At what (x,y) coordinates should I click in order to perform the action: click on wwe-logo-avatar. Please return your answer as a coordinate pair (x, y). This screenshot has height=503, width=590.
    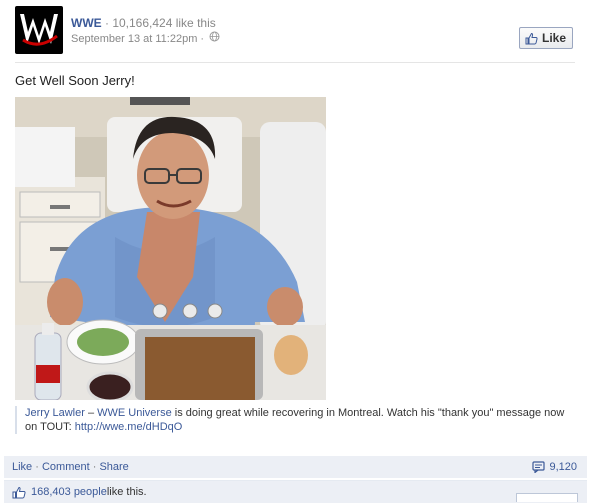
    Looking at the image, I should click on (39, 30).